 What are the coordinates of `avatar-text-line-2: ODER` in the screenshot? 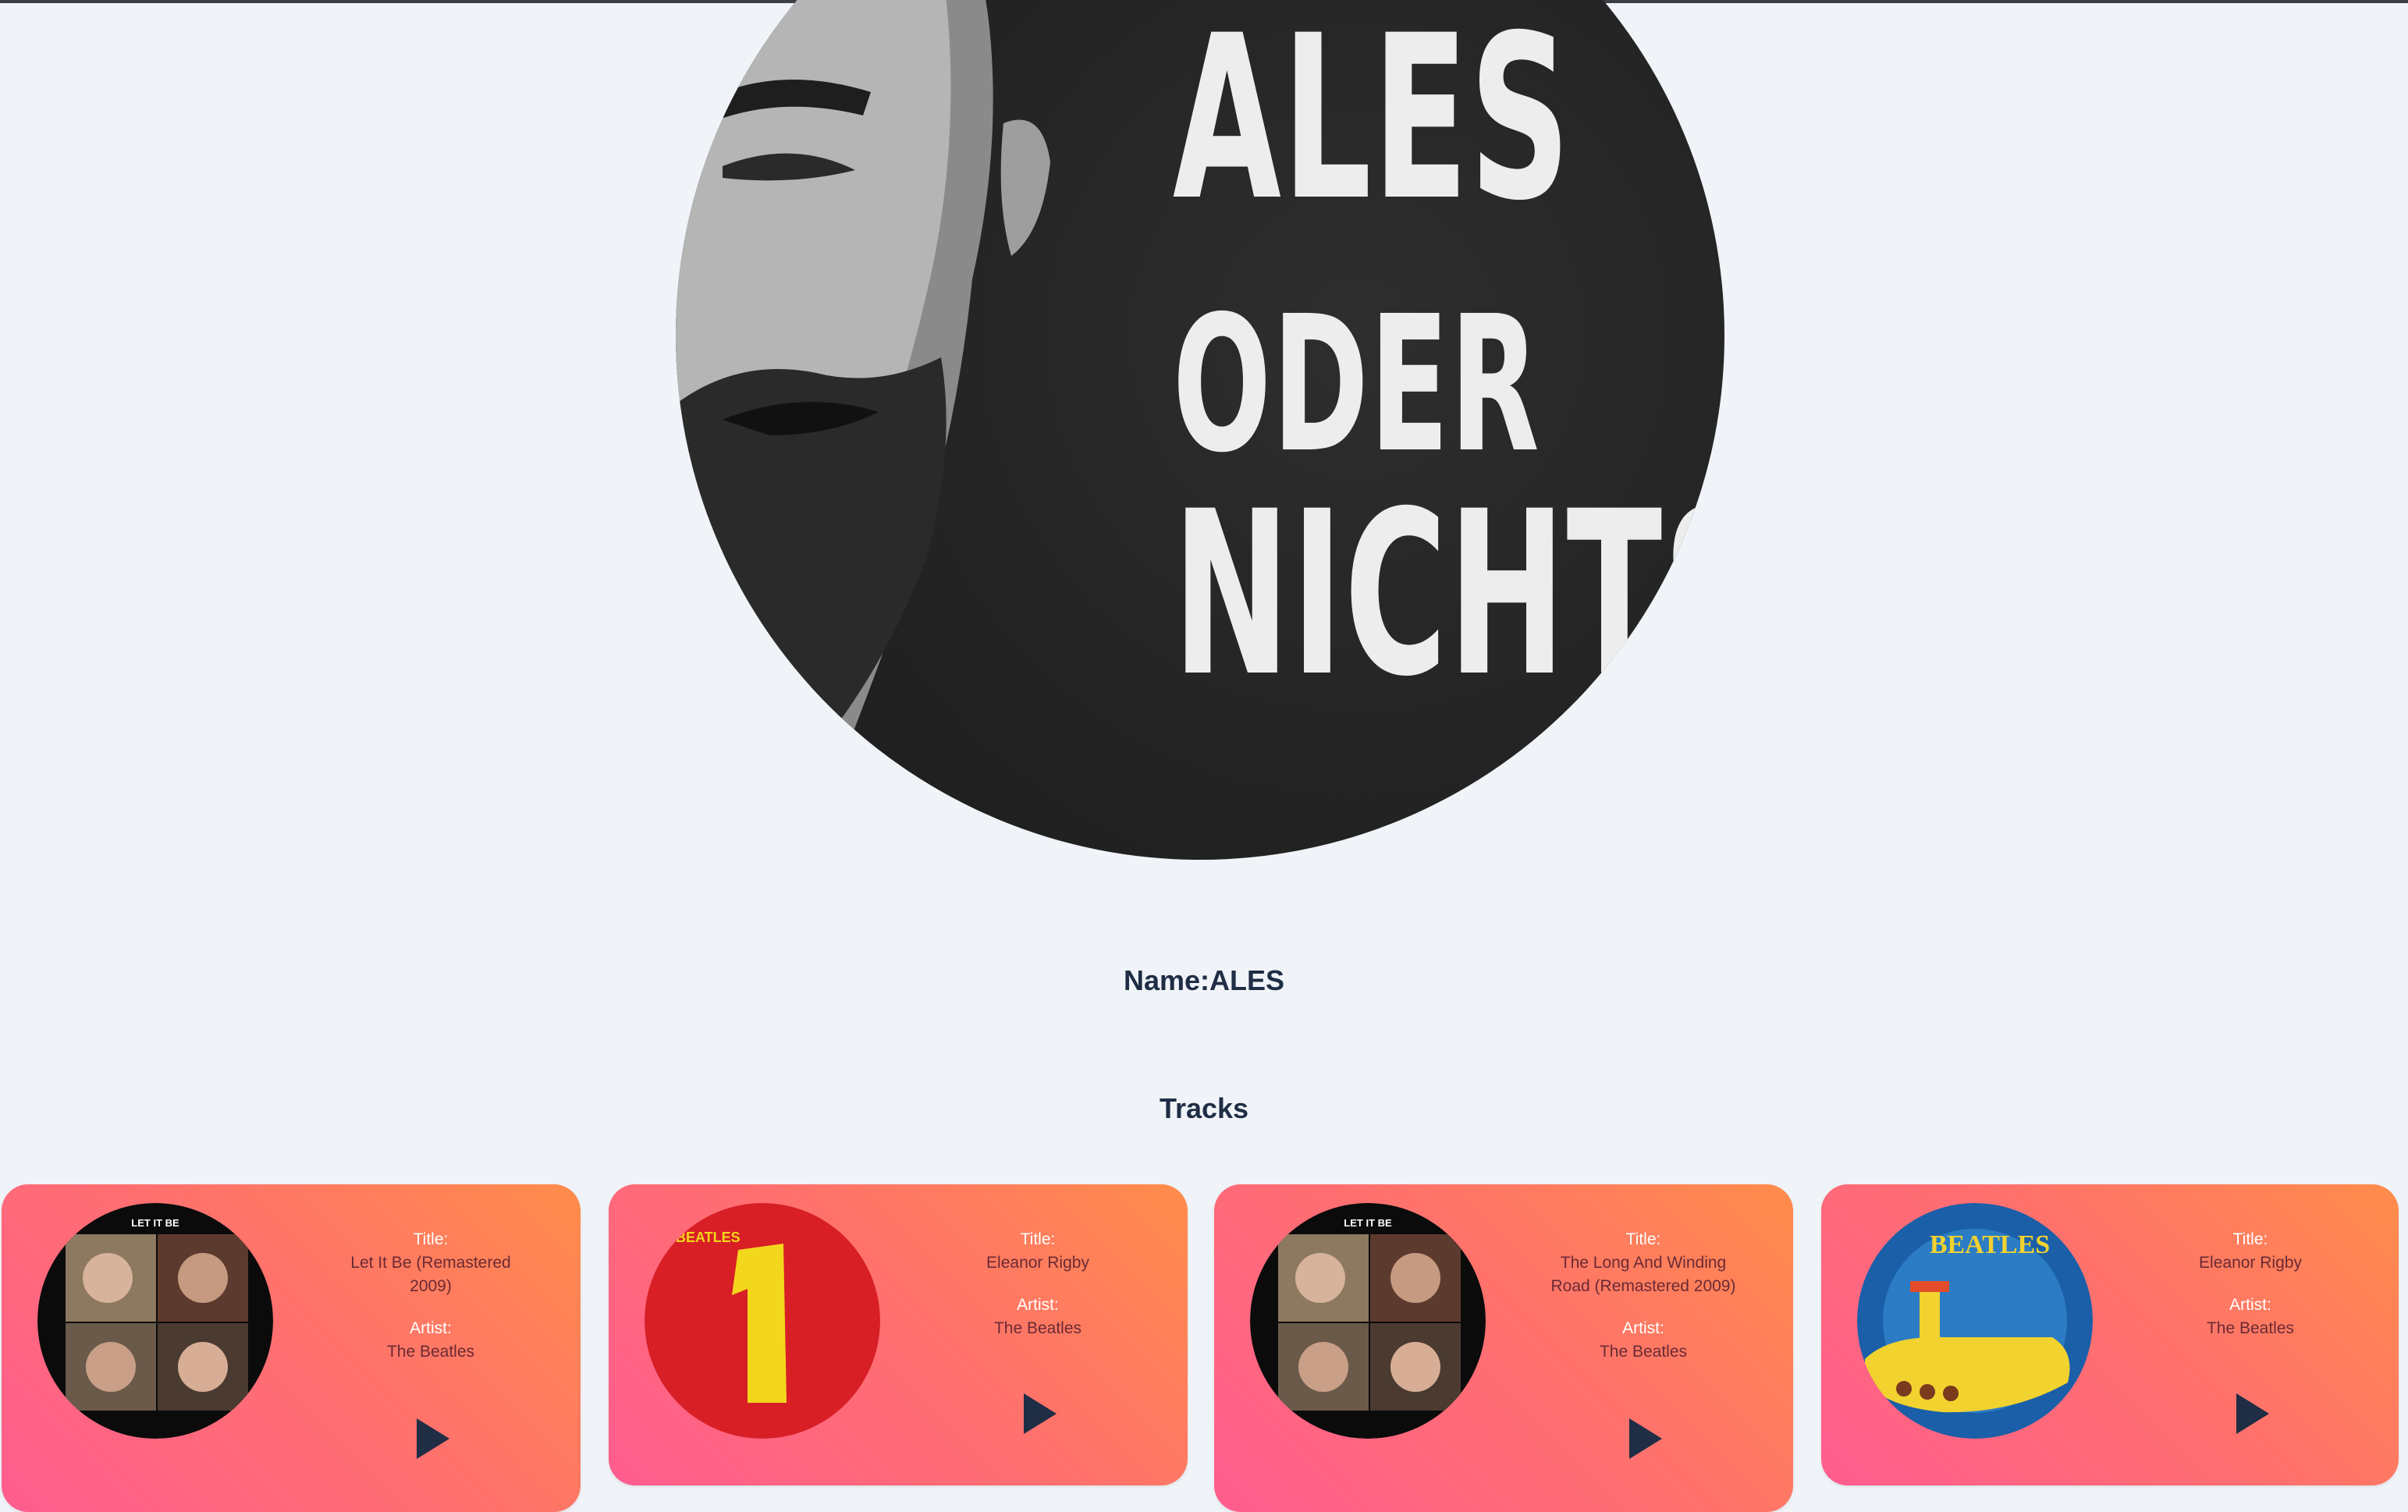 It's located at (1356, 385).